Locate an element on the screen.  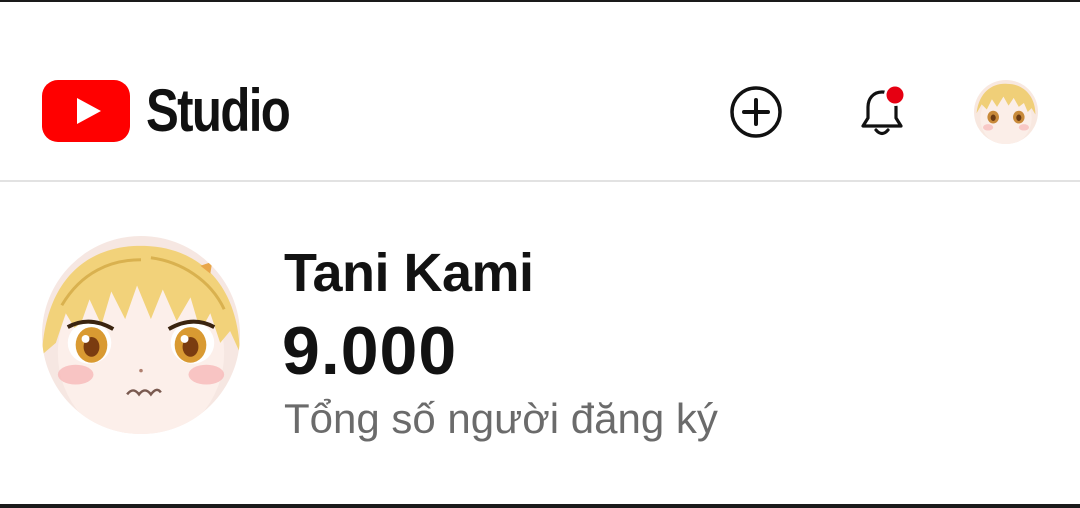
create-button is located at coordinates (756, 112).